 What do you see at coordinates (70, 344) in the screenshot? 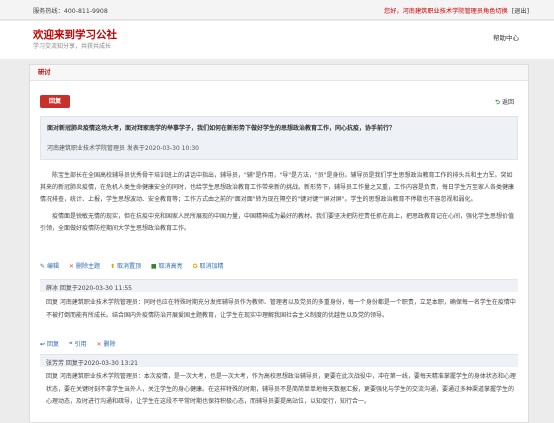
I see `quote-icon: ❝` at bounding box center [70, 344].